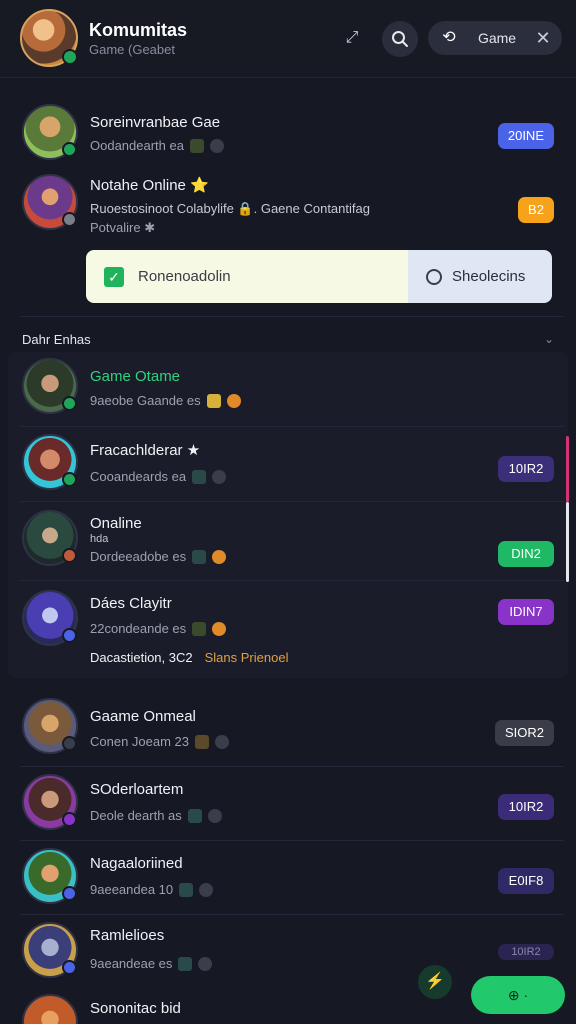  I want to click on item-sub: Deole dearth as, so click(156, 815).